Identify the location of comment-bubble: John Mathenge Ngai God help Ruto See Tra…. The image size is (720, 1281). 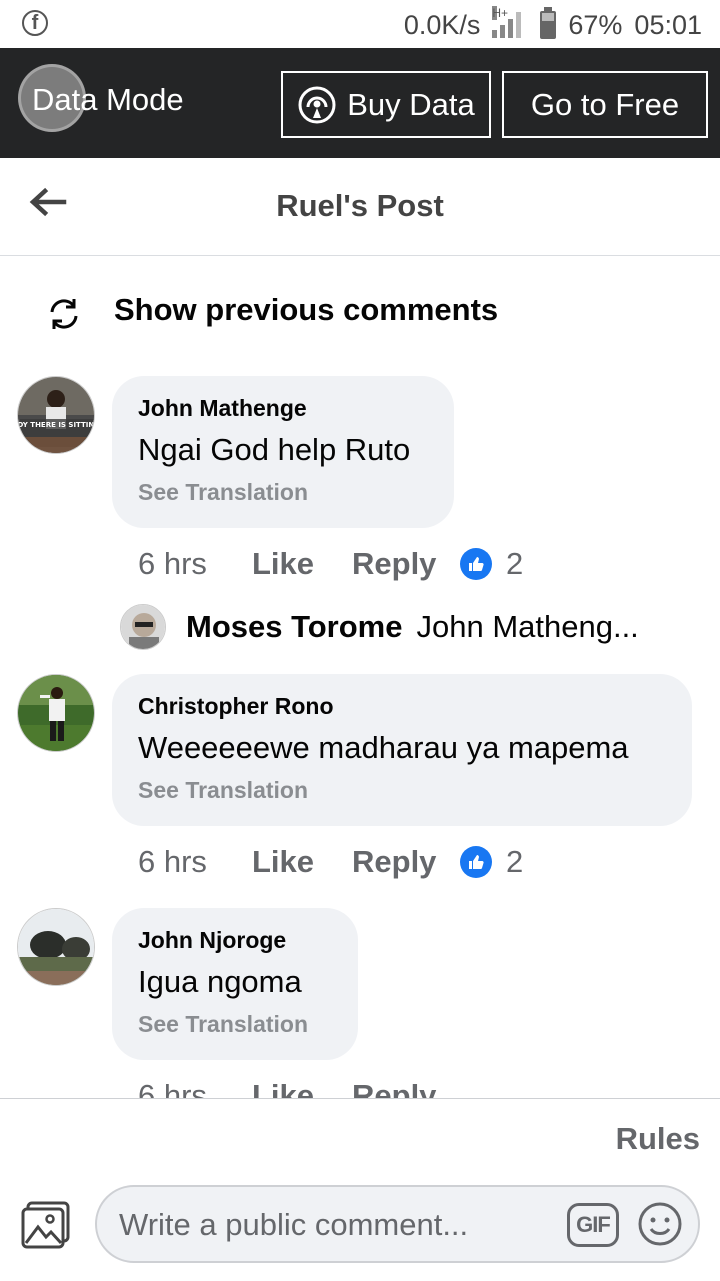
(283, 452).